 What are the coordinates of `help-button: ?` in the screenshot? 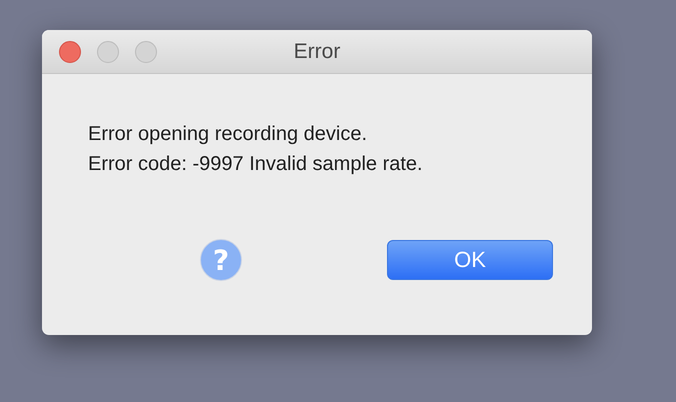 It's located at (221, 260).